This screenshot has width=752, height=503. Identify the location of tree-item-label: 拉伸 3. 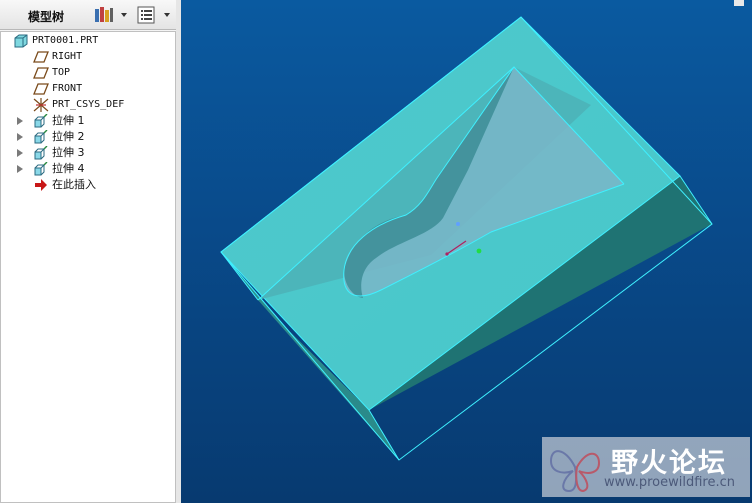
(68, 152).